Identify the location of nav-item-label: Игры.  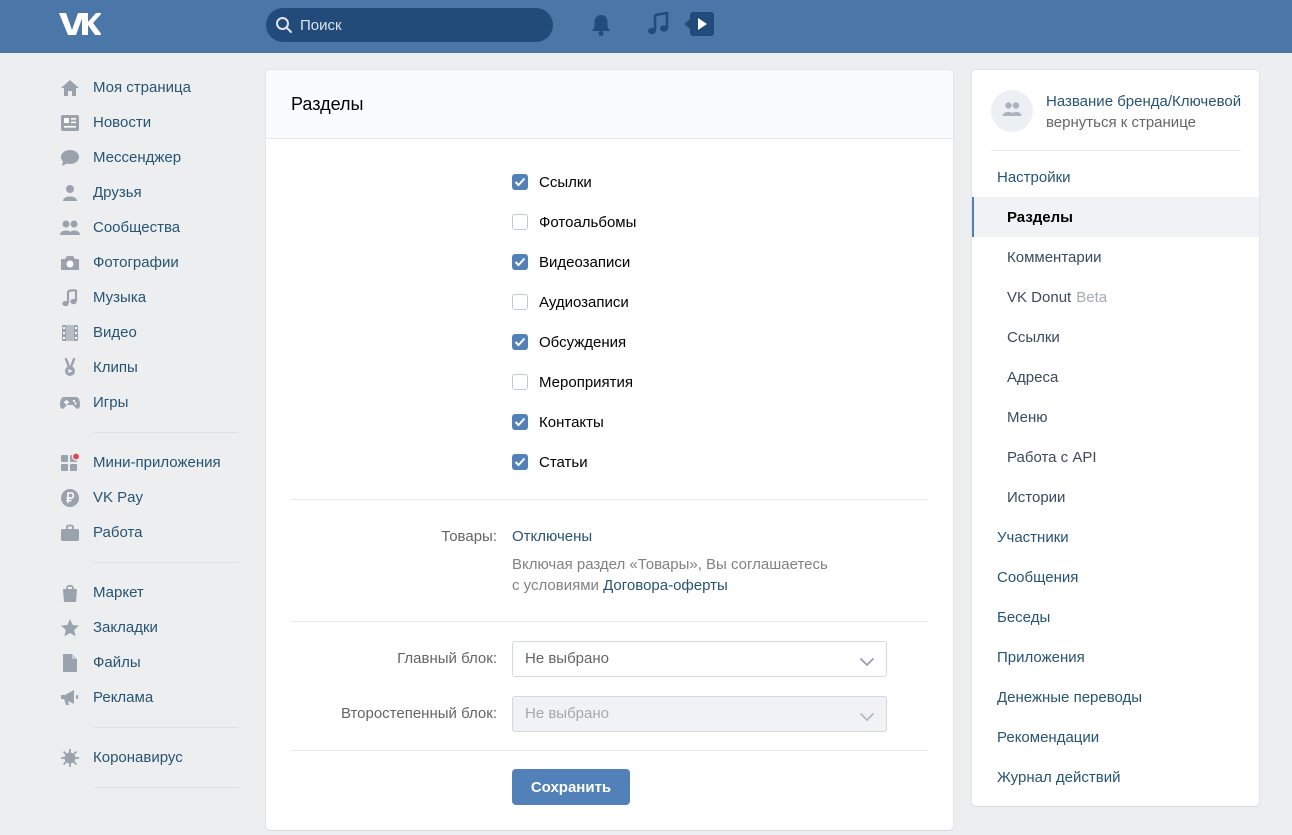
(111, 402).